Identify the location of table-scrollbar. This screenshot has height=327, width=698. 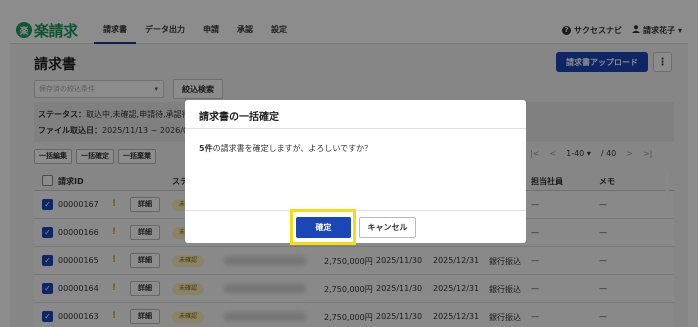
(667, 186).